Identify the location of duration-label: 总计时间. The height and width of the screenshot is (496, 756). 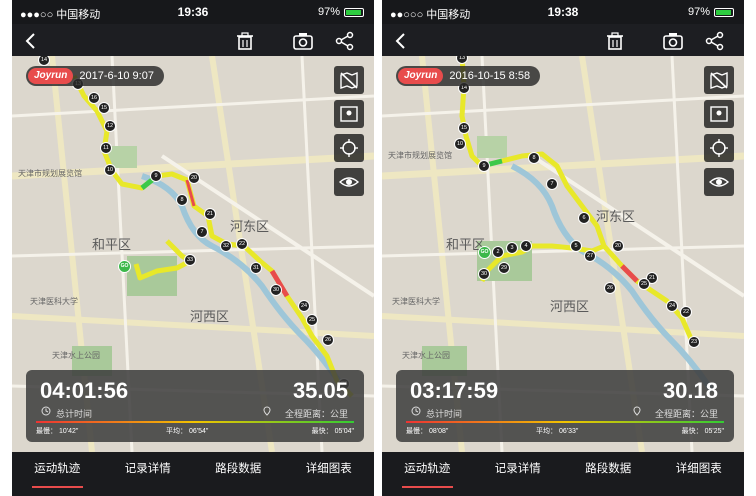
(74, 414).